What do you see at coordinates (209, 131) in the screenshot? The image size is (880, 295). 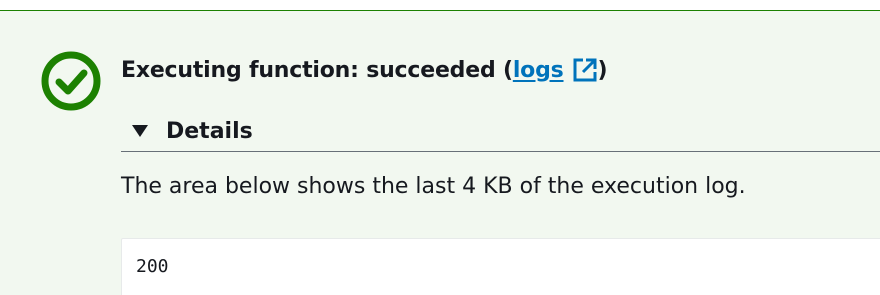 I see `details-label: Details` at bounding box center [209, 131].